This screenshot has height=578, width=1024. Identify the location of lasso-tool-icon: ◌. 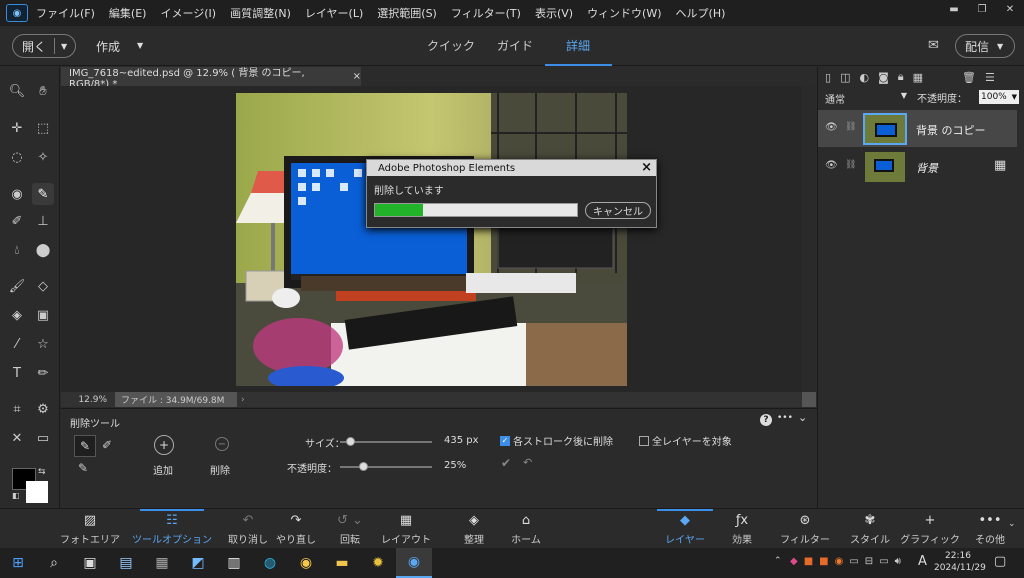
(17, 157).